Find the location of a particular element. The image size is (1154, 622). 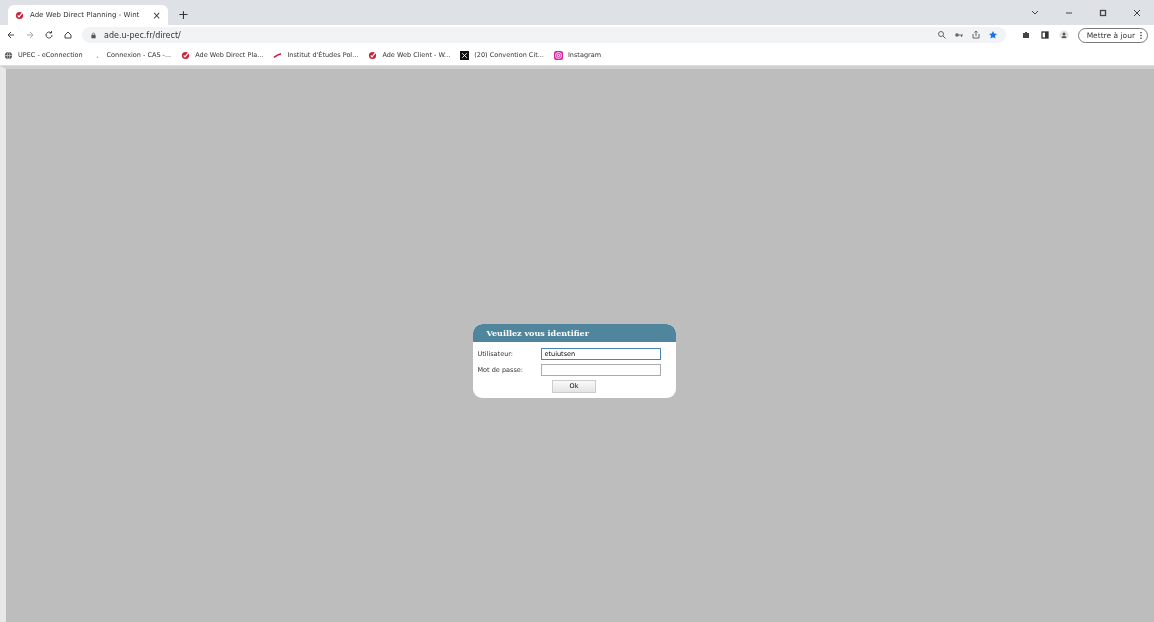

zoom-icon is located at coordinates (941, 35).